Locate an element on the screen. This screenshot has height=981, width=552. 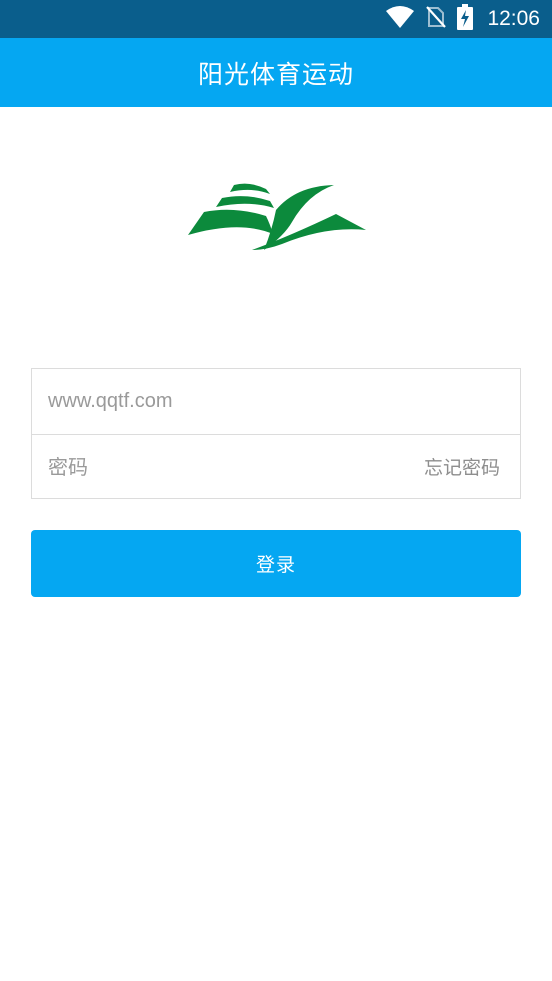
no-sim-icon is located at coordinates (436, 19).